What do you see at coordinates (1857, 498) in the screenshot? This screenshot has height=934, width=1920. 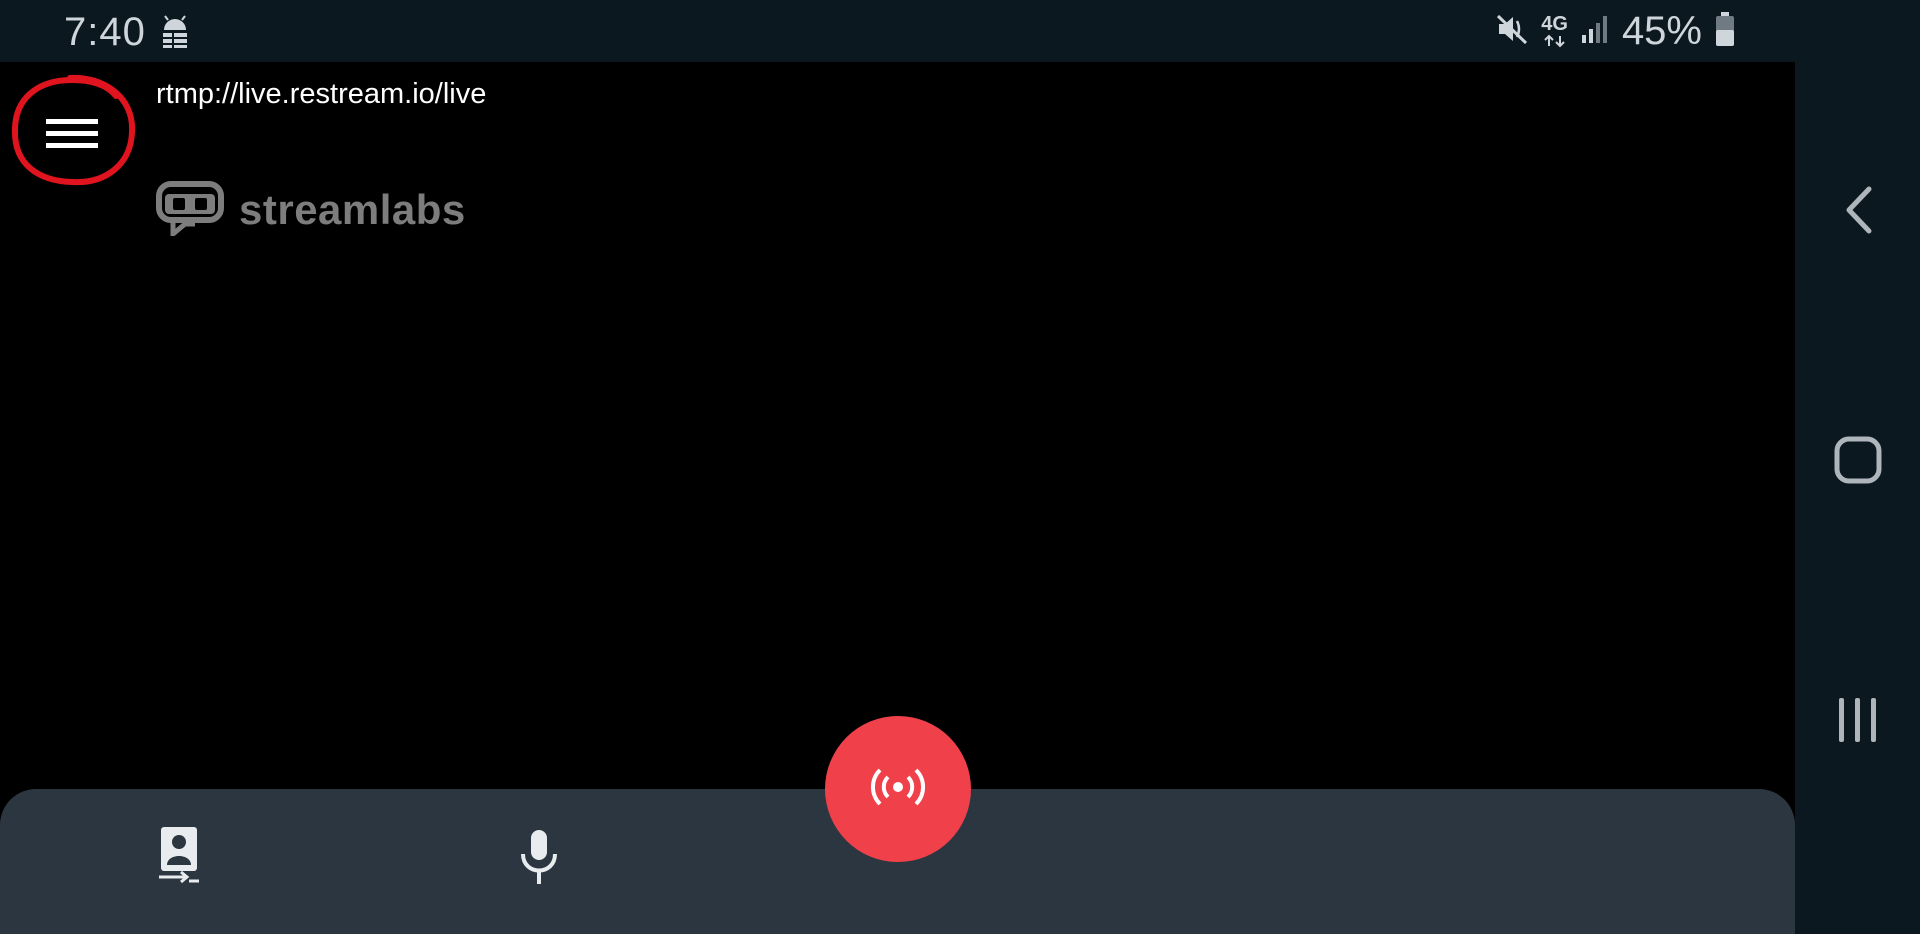 I see `system-nav-bar` at bounding box center [1857, 498].